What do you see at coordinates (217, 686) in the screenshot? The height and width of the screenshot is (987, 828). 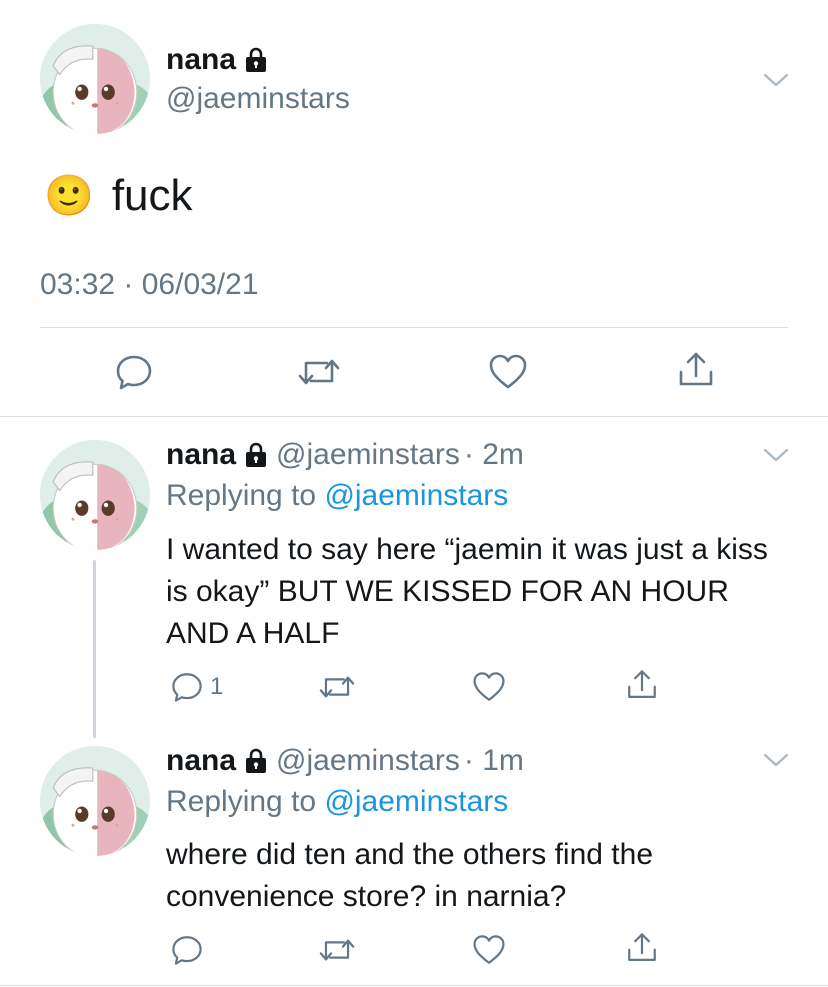 I see `reply-count: 1` at bounding box center [217, 686].